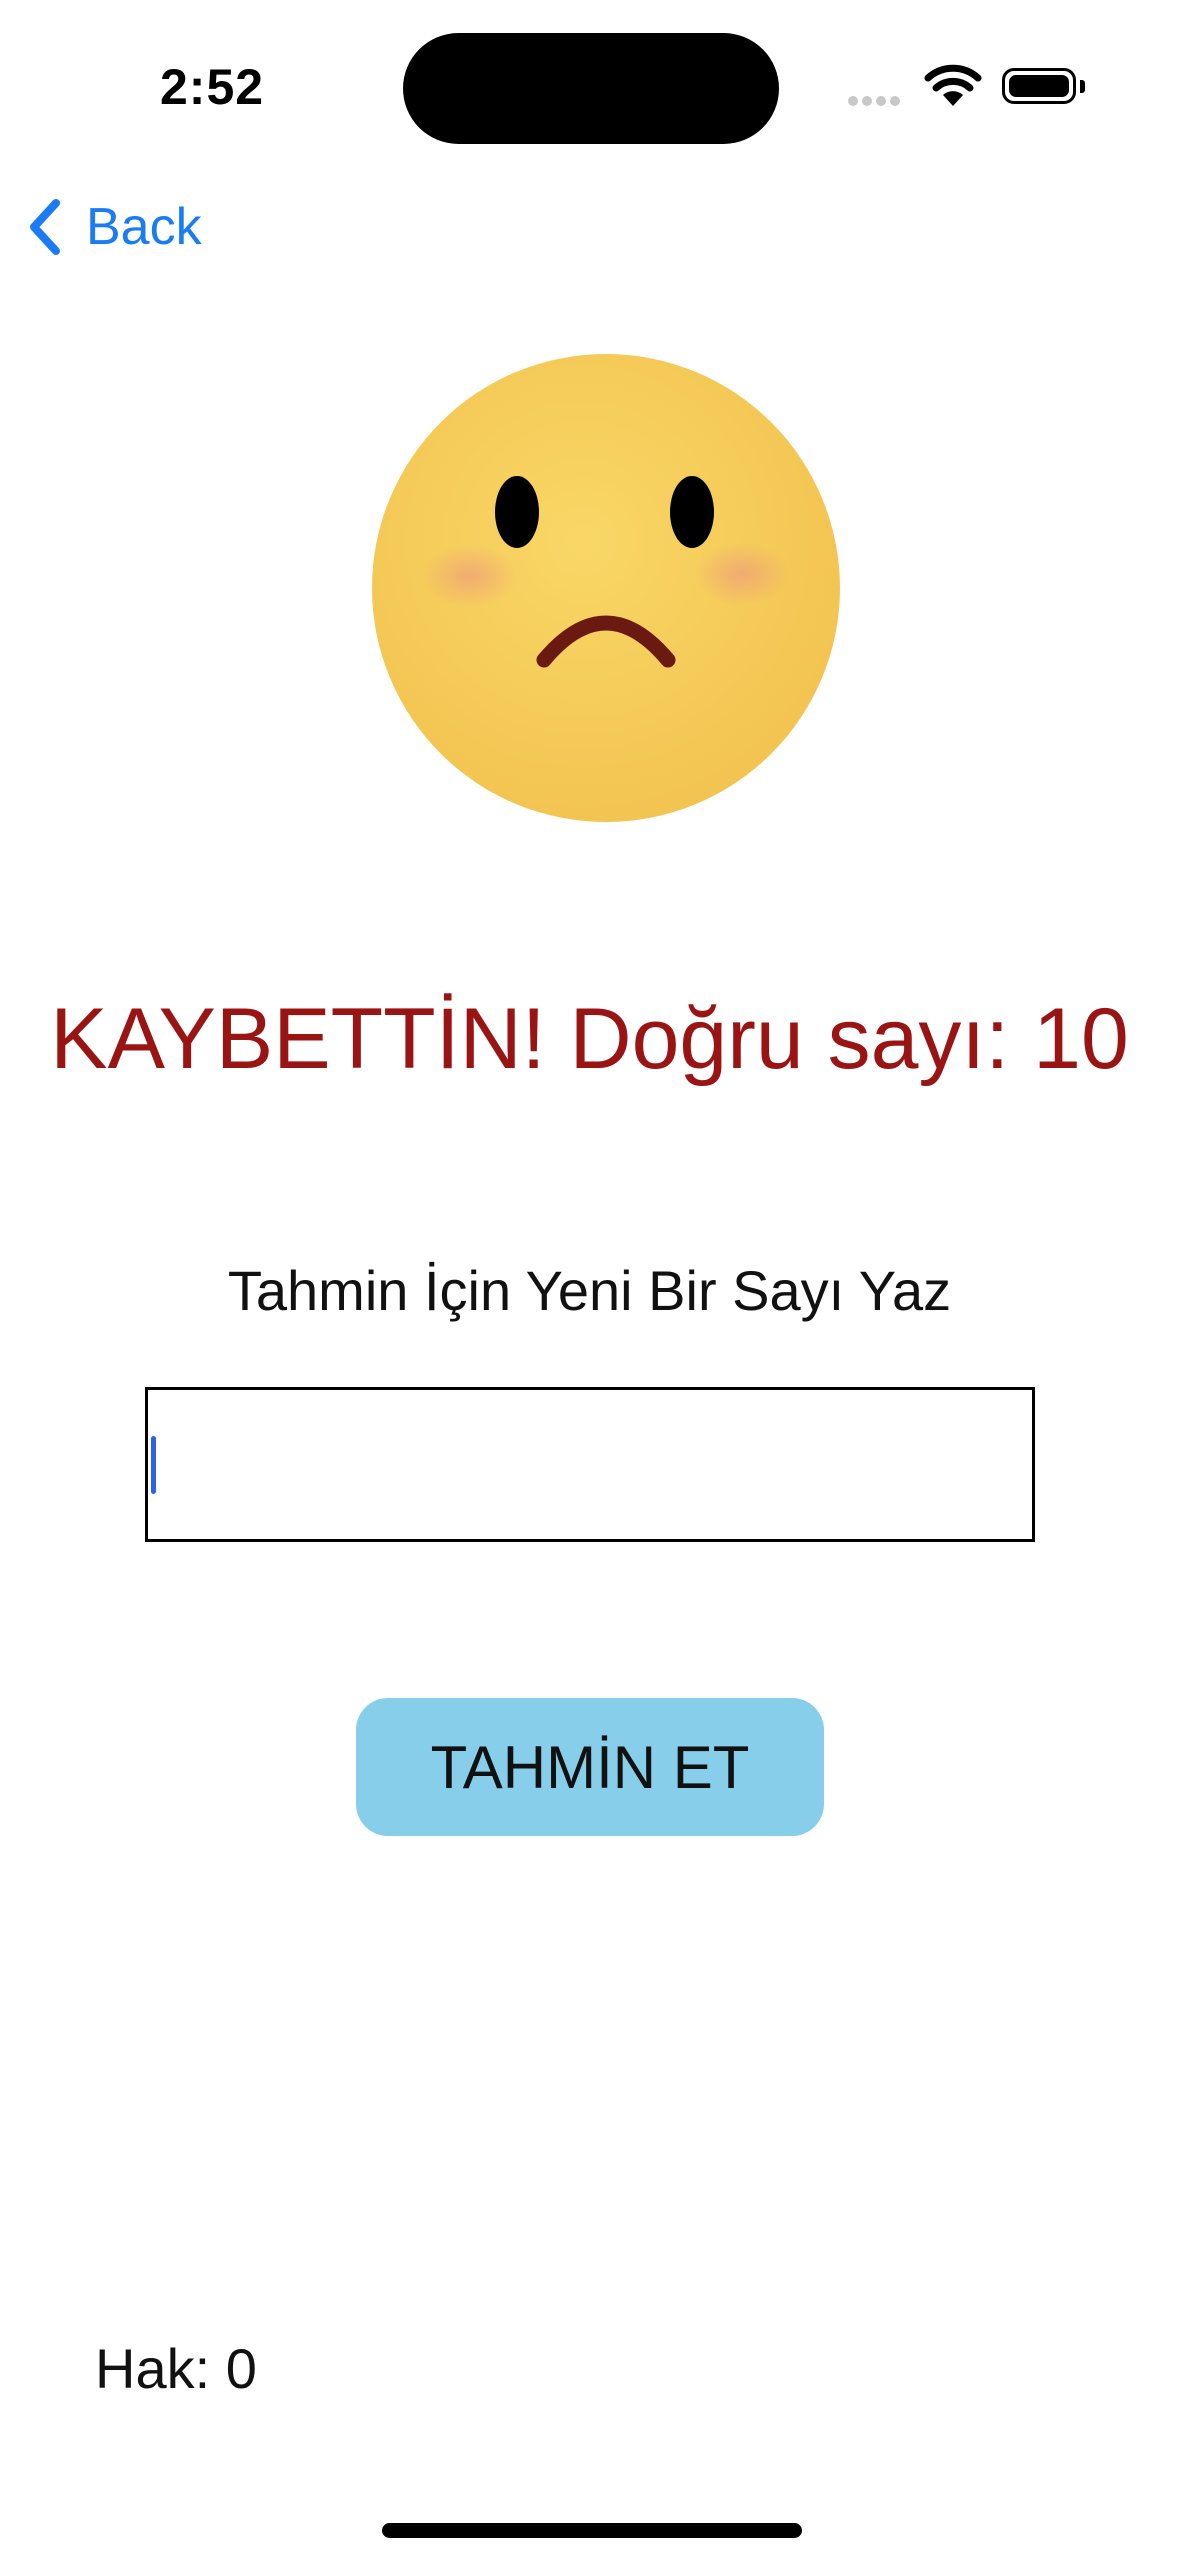 This screenshot has width=1179, height=2556. Describe the element at coordinates (212, 87) in the screenshot. I see `status-time: 2:52` at that location.